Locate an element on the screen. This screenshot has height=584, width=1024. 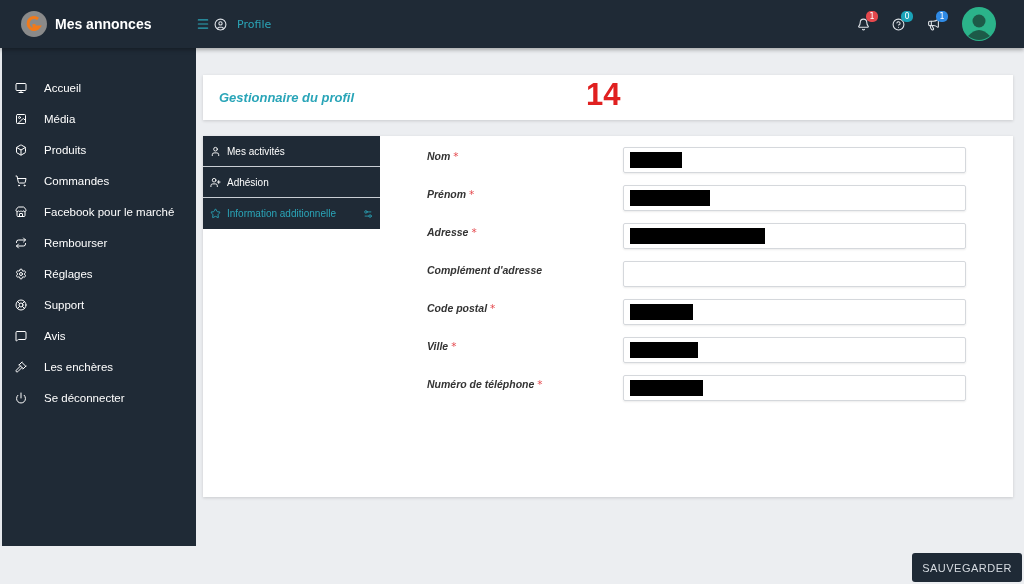
bell-icon is located at coordinates (863, 24).